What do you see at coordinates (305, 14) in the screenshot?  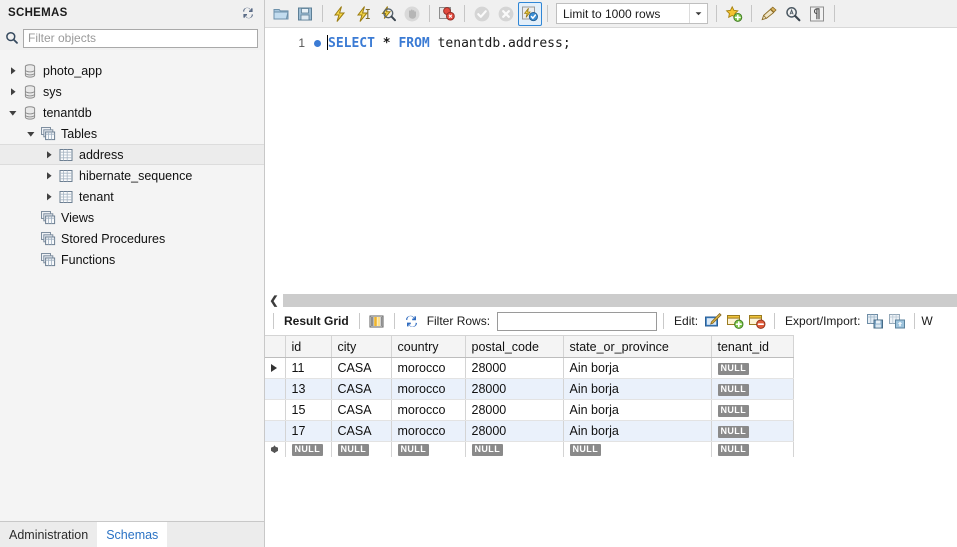 I see `save-sql-script-icon` at bounding box center [305, 14].